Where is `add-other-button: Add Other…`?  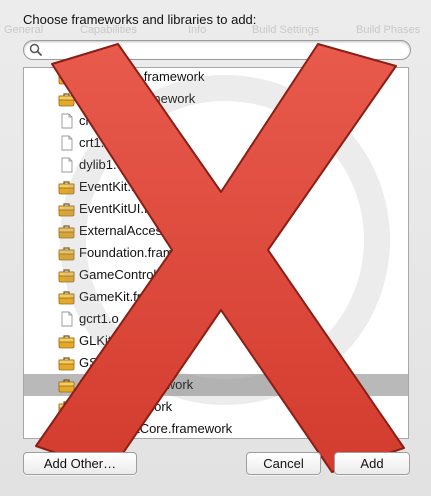
add-other-button: Add Other… is located at coordinates (80, 463).